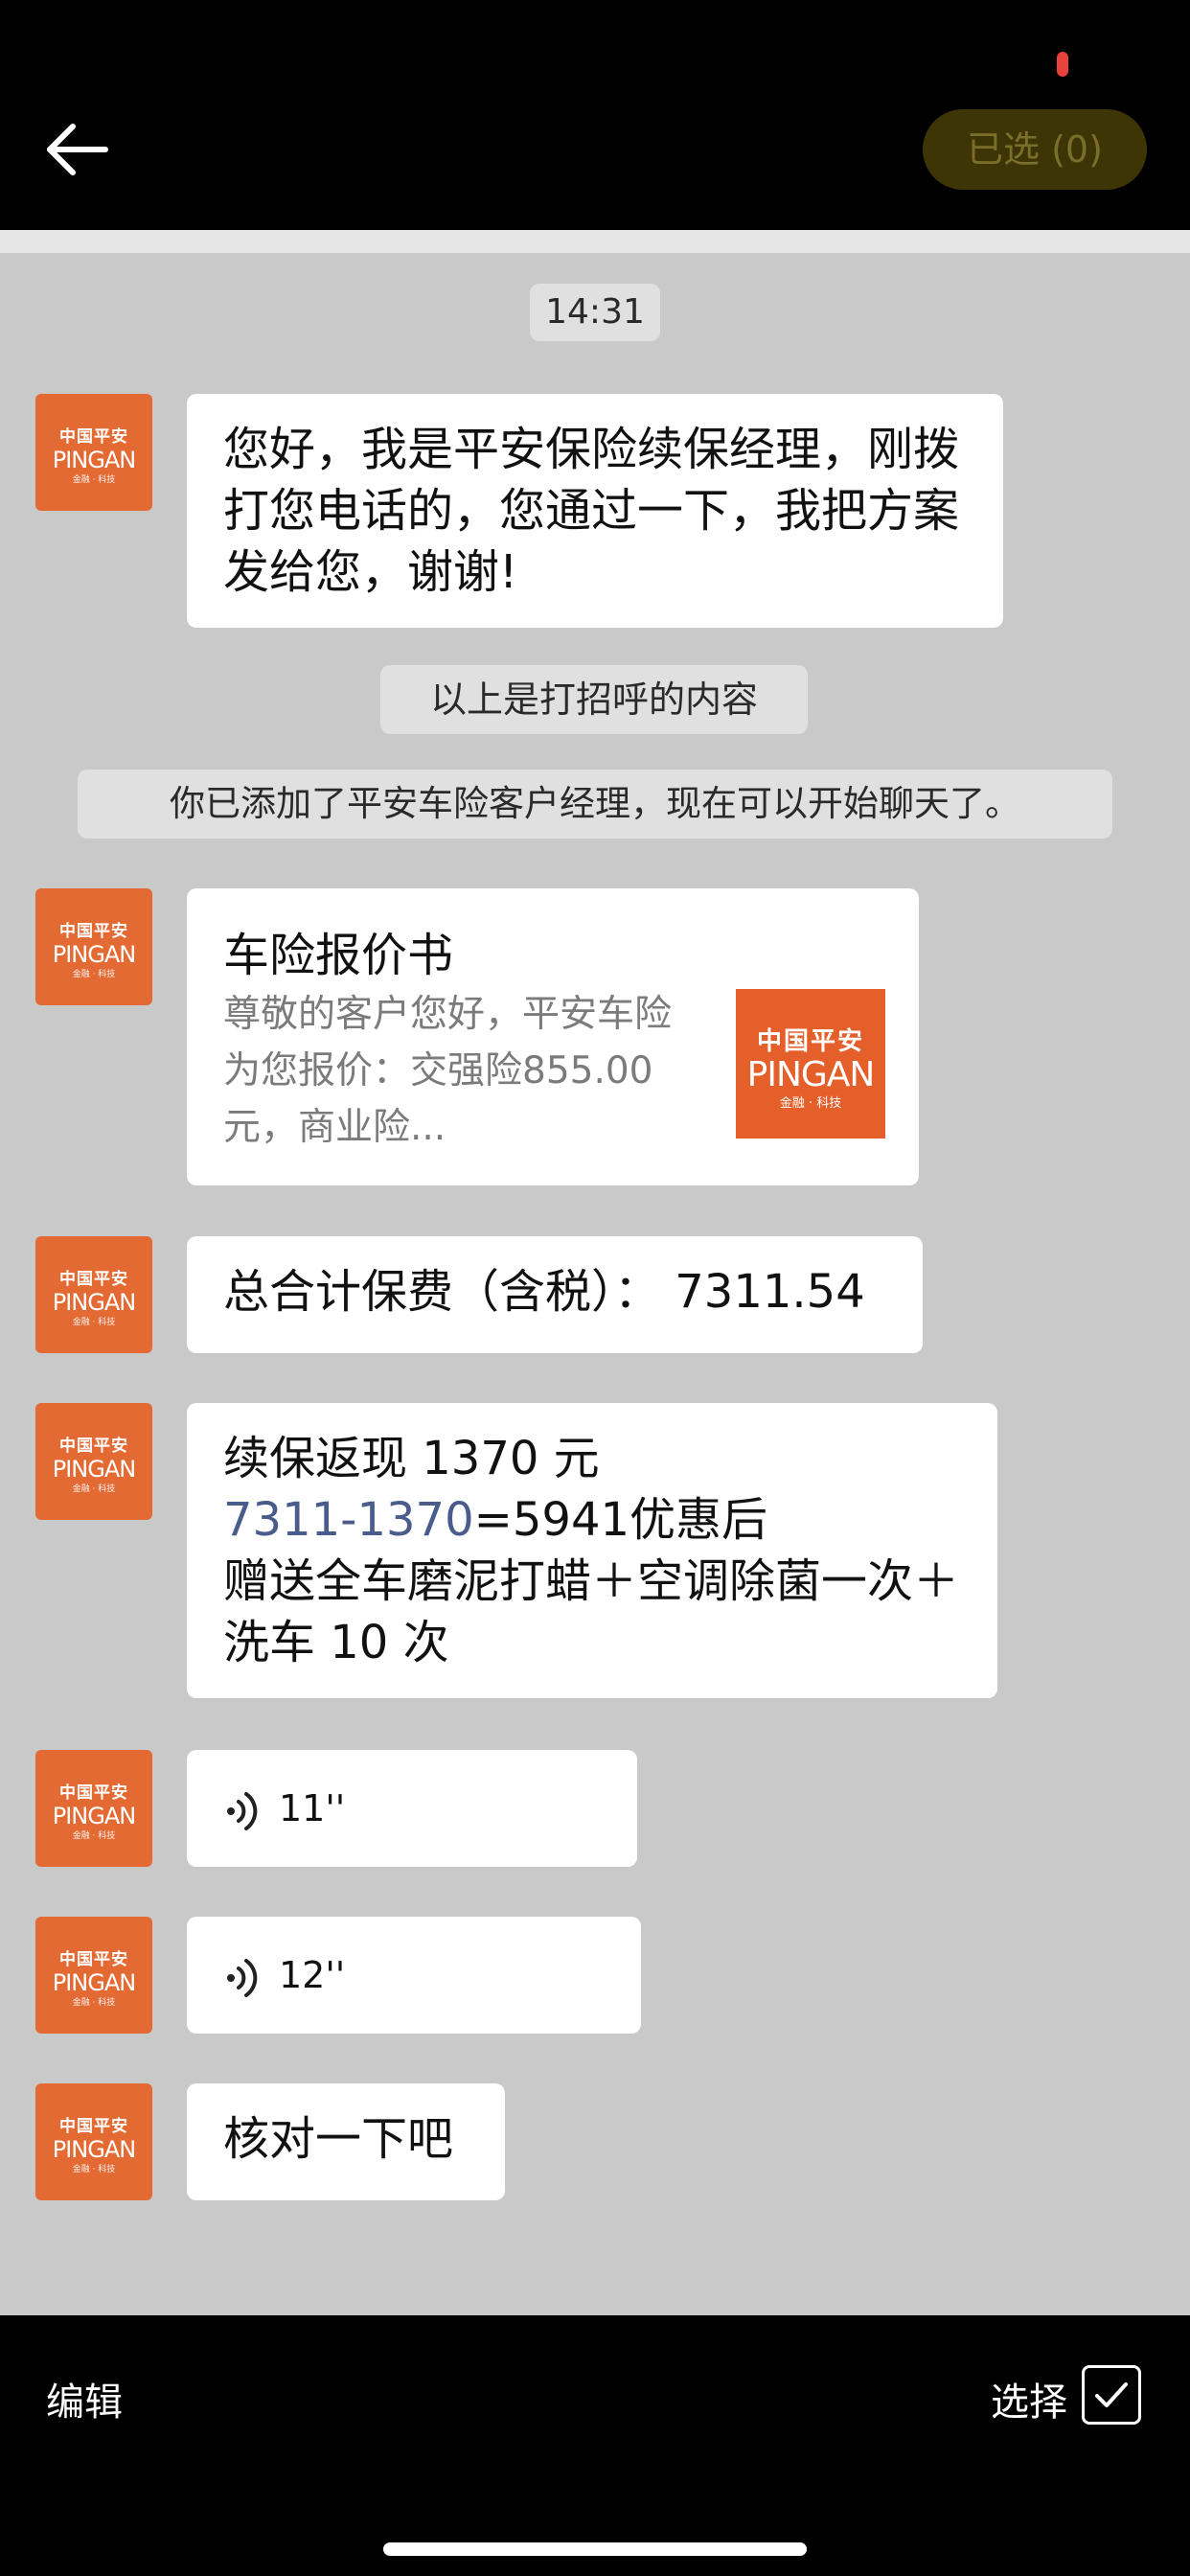  What do you see at coordinates (312, 1975) in the screenshot?
I see `voice-duration: 12''` at bounding box center [312, 1975].